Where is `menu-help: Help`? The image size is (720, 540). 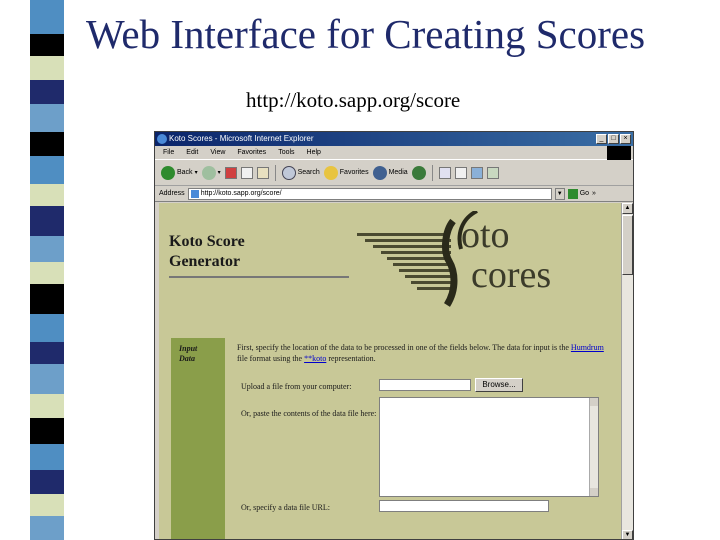
menu-help: Help is located at coordinates (314, 152).